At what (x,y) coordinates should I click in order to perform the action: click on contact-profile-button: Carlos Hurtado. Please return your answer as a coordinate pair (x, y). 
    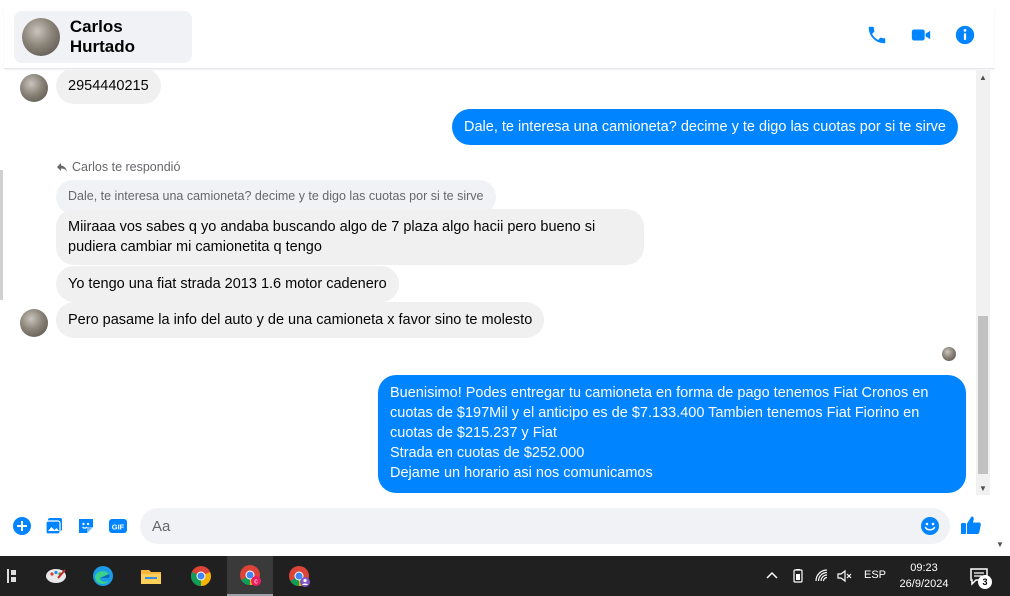
    Looking at the image, I should click on (103, 37).